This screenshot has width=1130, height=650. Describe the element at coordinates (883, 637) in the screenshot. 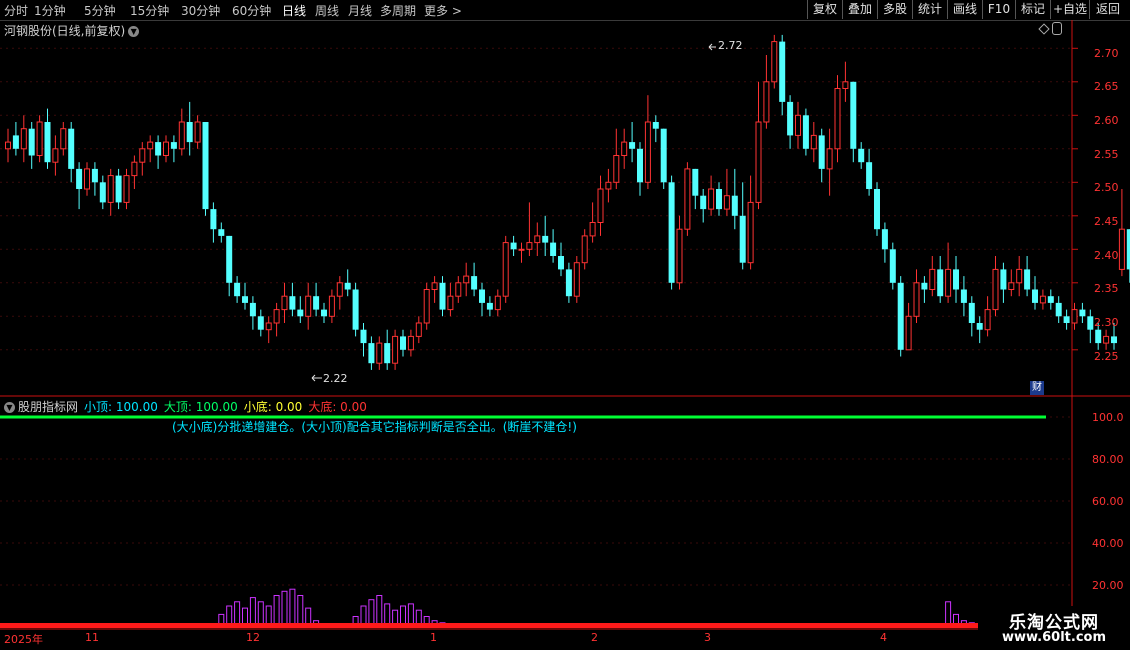

I see `date-label: 4` at that location.